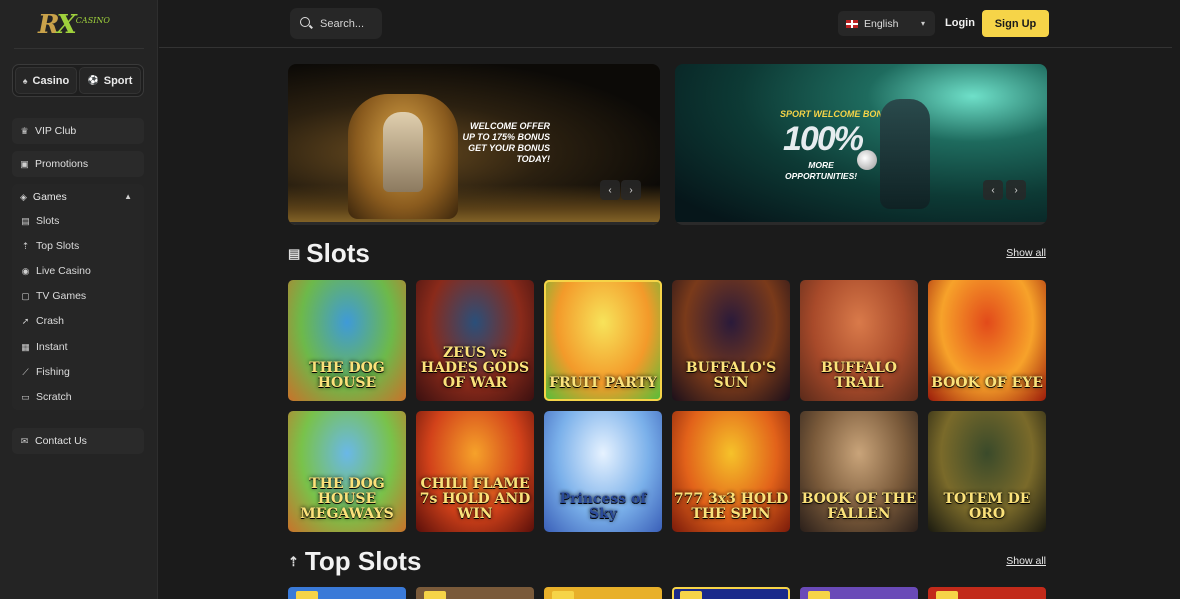  Describe the element at coordinates (56, 131) in the screenshot. I see `sidebar-item-label: VIP Club` at that location.